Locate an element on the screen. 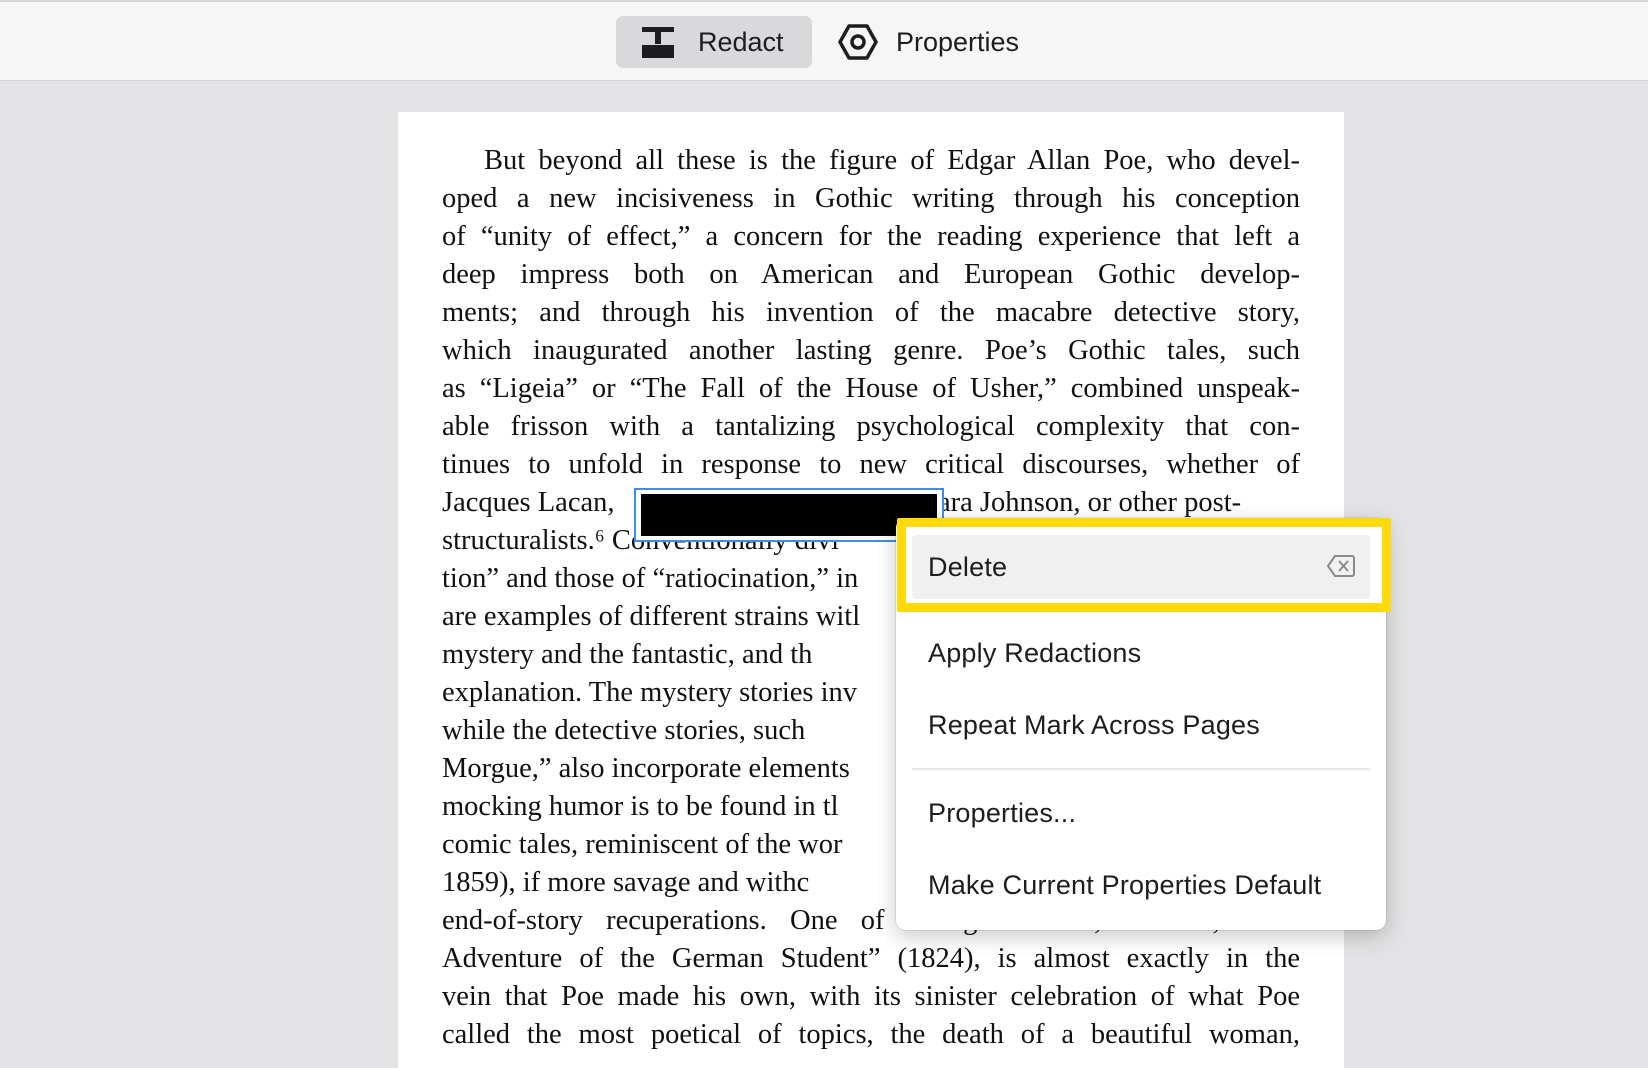 This screenshot has height=1068, width=1648. menu-item-apply-redactions: Apply Redactions is located at coordinates (1141, 653).